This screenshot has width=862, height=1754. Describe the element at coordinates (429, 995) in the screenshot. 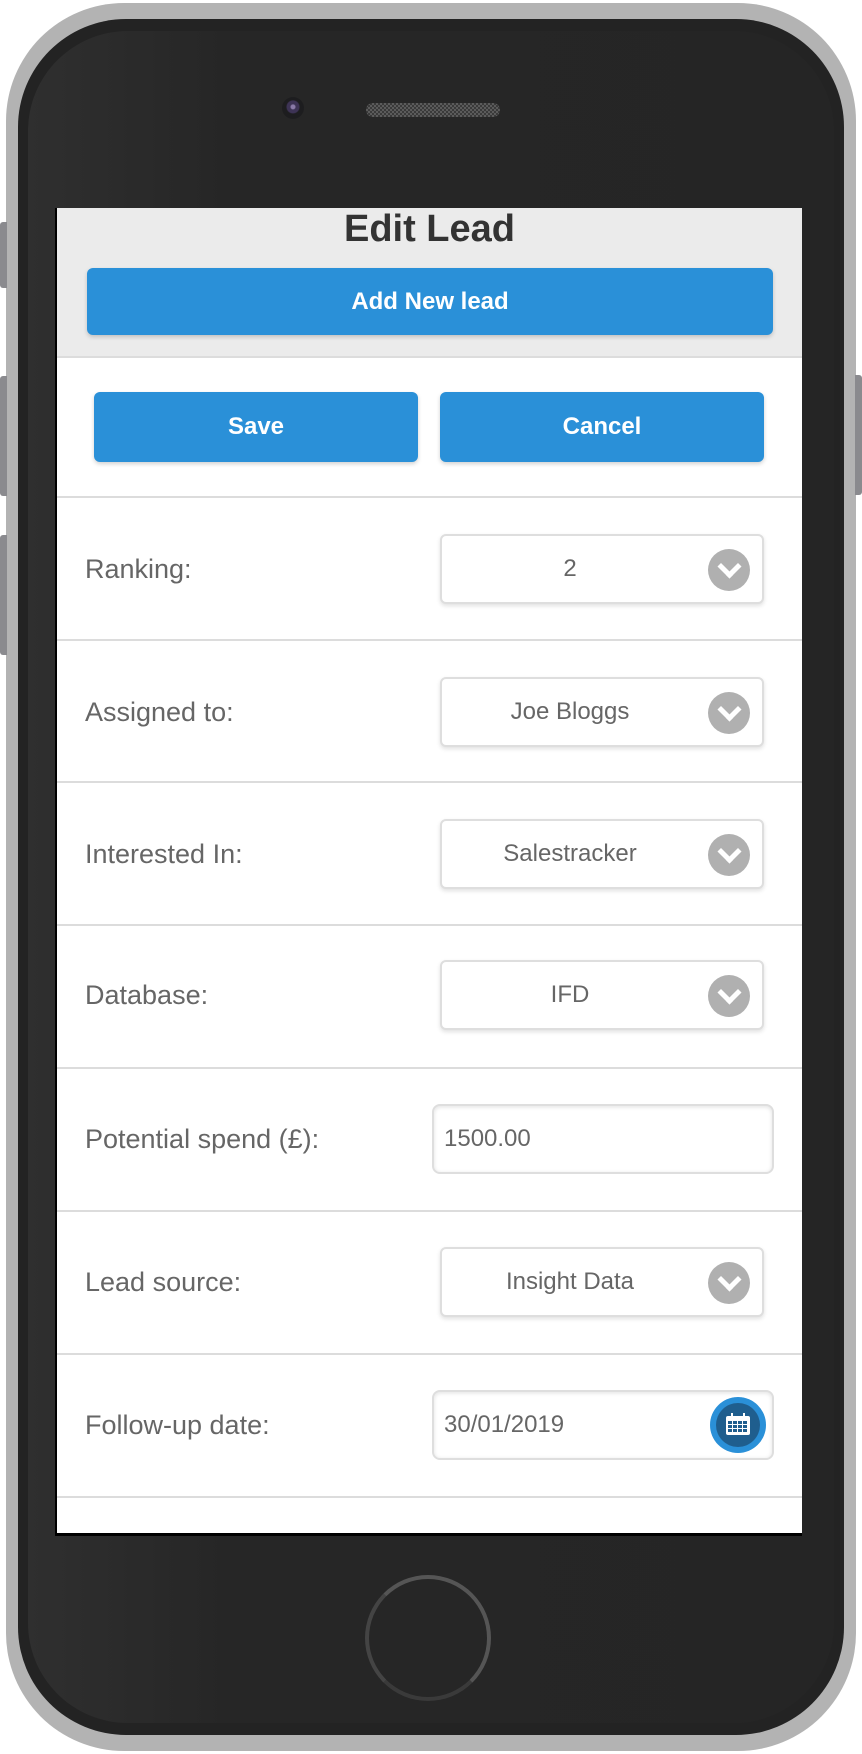

I see `field-row-database: Database: IFD` at that location.